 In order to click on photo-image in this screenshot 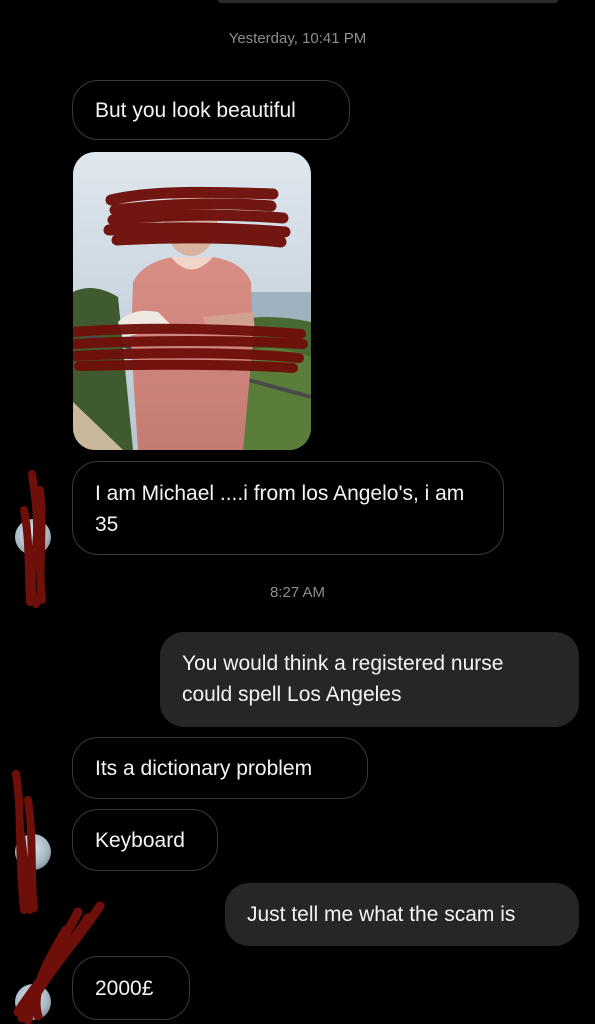, I will do `click(192, 301)`.